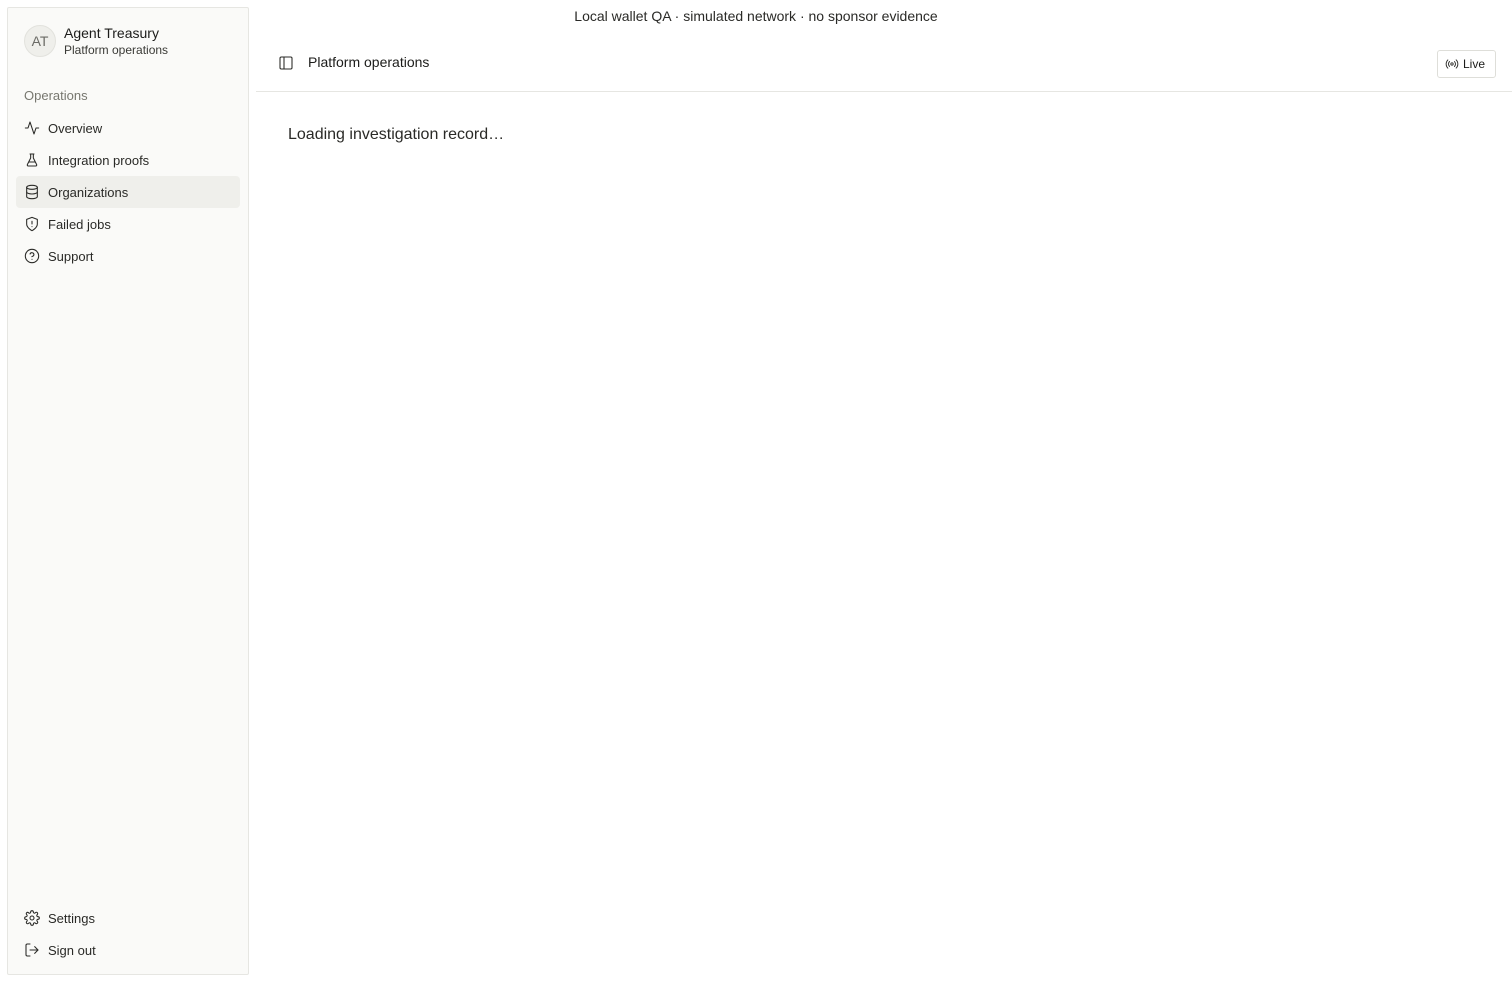 This screenshot has height=982, width=1512. I want to click on help-circle-icon, so click(32, 256).